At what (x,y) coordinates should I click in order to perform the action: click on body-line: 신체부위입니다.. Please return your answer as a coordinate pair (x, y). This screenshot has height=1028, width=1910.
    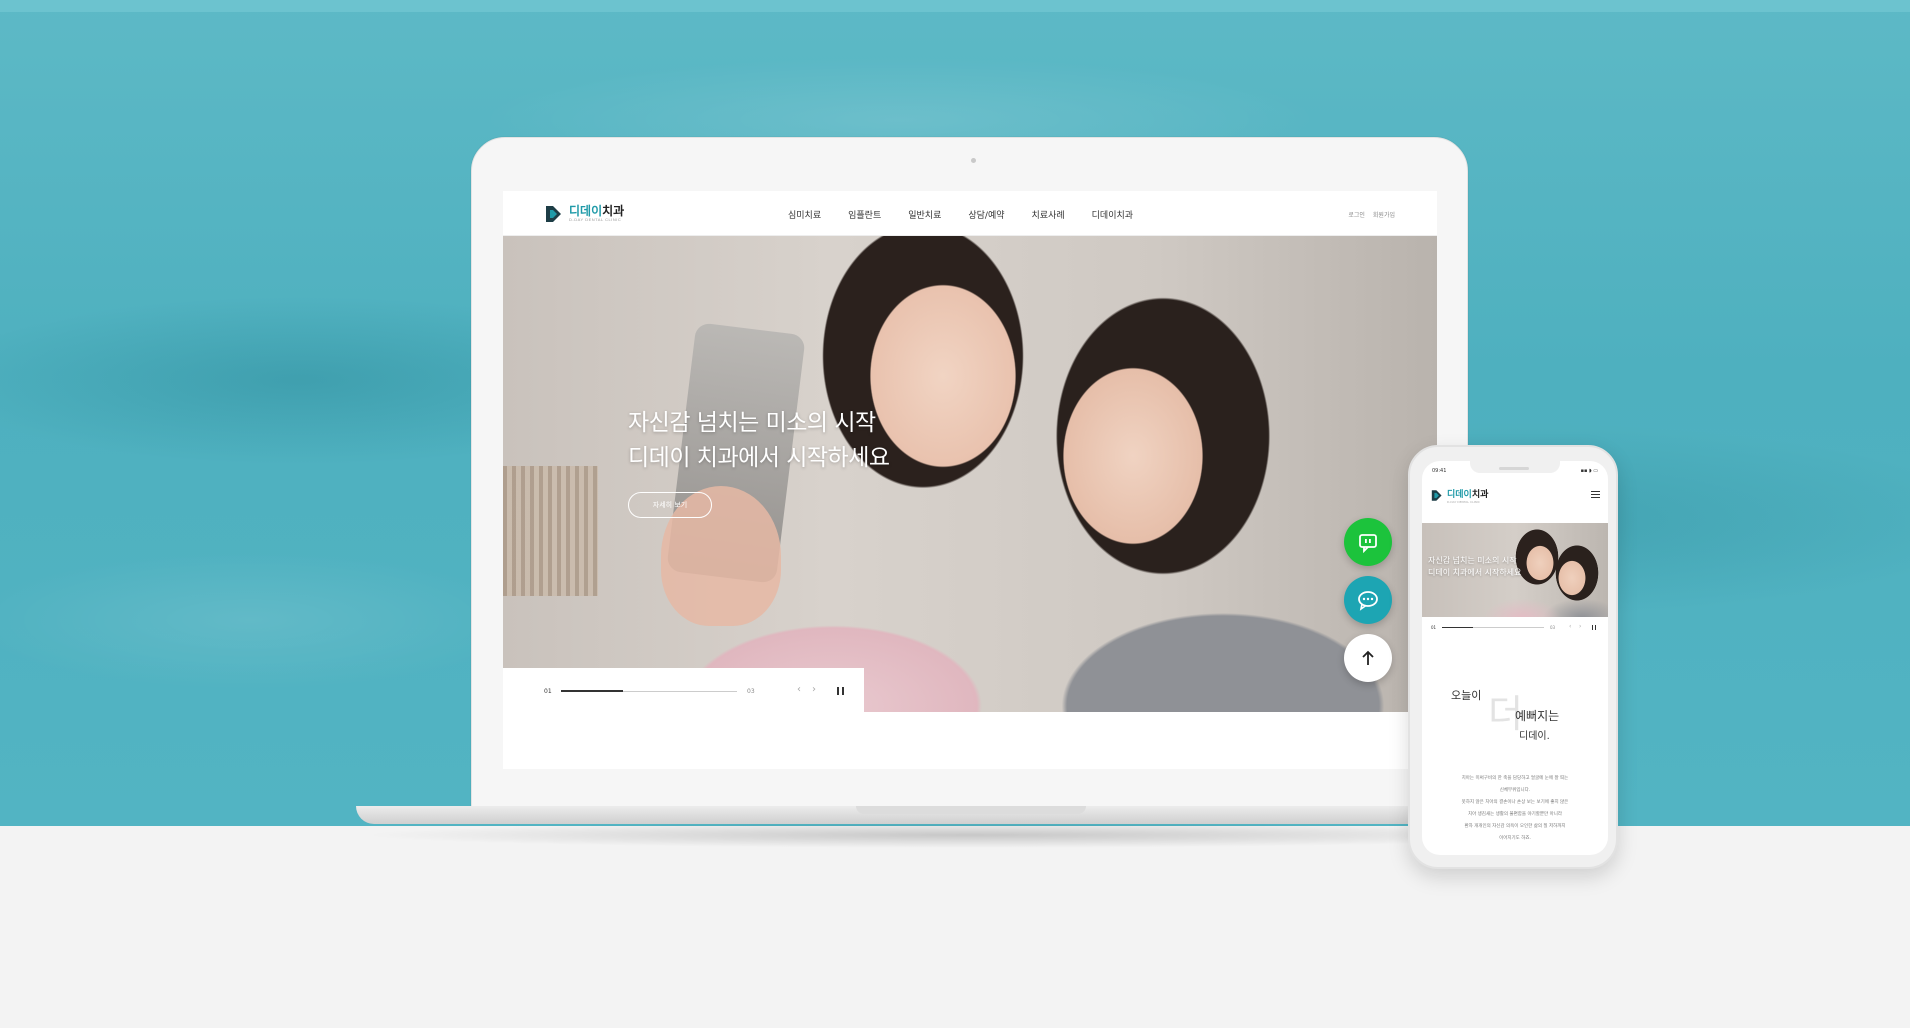
    Looking at the image, I should click on (1515, 790).